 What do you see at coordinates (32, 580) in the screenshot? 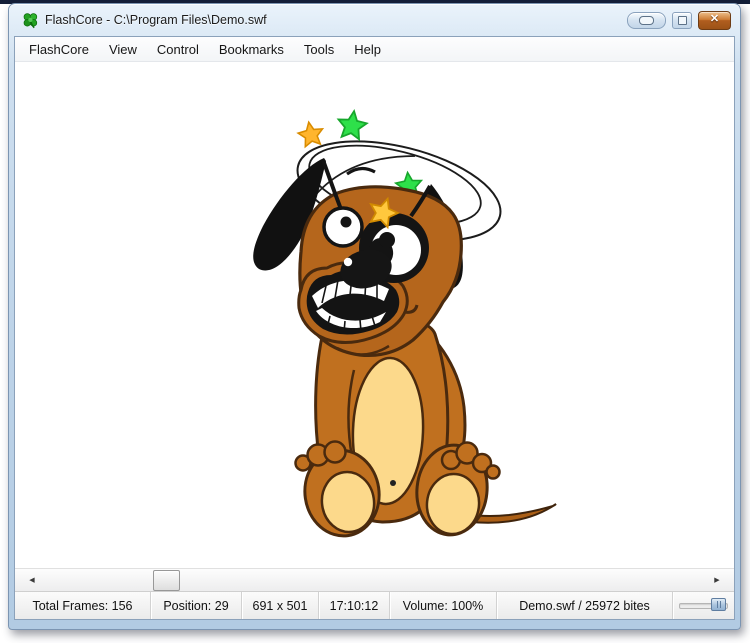
I see `scroll-left-icon: ◀` at bounding box center [32, 580].